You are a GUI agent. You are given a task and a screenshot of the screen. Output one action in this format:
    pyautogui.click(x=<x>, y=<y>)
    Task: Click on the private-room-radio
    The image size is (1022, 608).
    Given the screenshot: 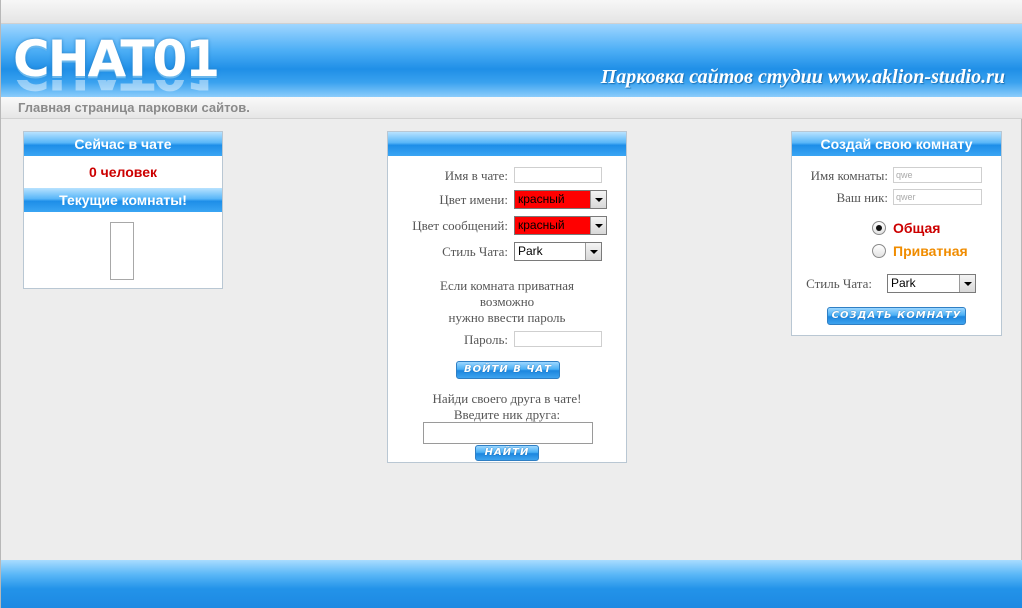 What is the action you would take?
    pyautogui.click(x=879, y=251)
    